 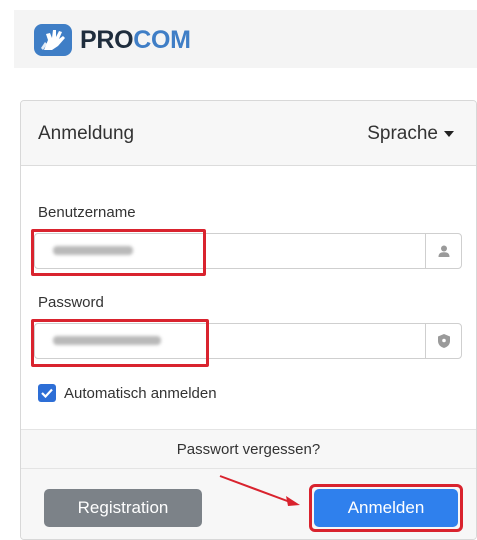 I want to click on card-header: Anmeldung Sprache, so click(x=248, y=133).